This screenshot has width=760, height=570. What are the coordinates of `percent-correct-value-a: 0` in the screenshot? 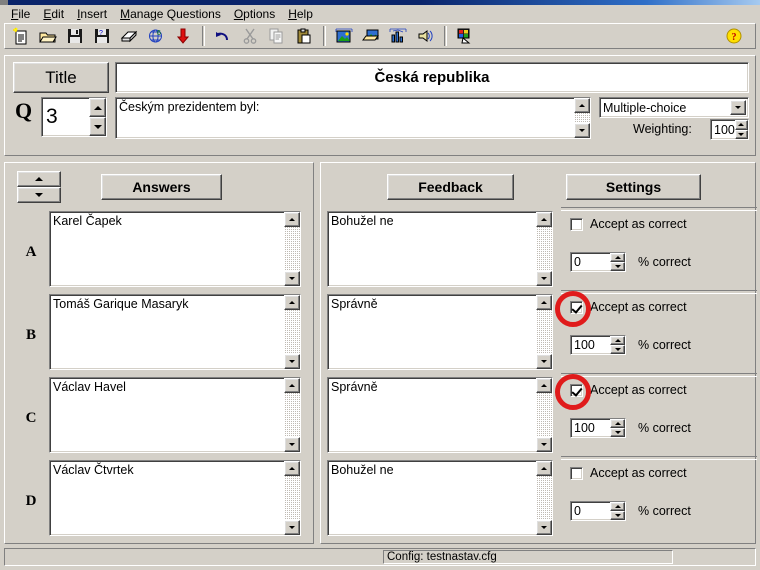 It's located at (590, 262).